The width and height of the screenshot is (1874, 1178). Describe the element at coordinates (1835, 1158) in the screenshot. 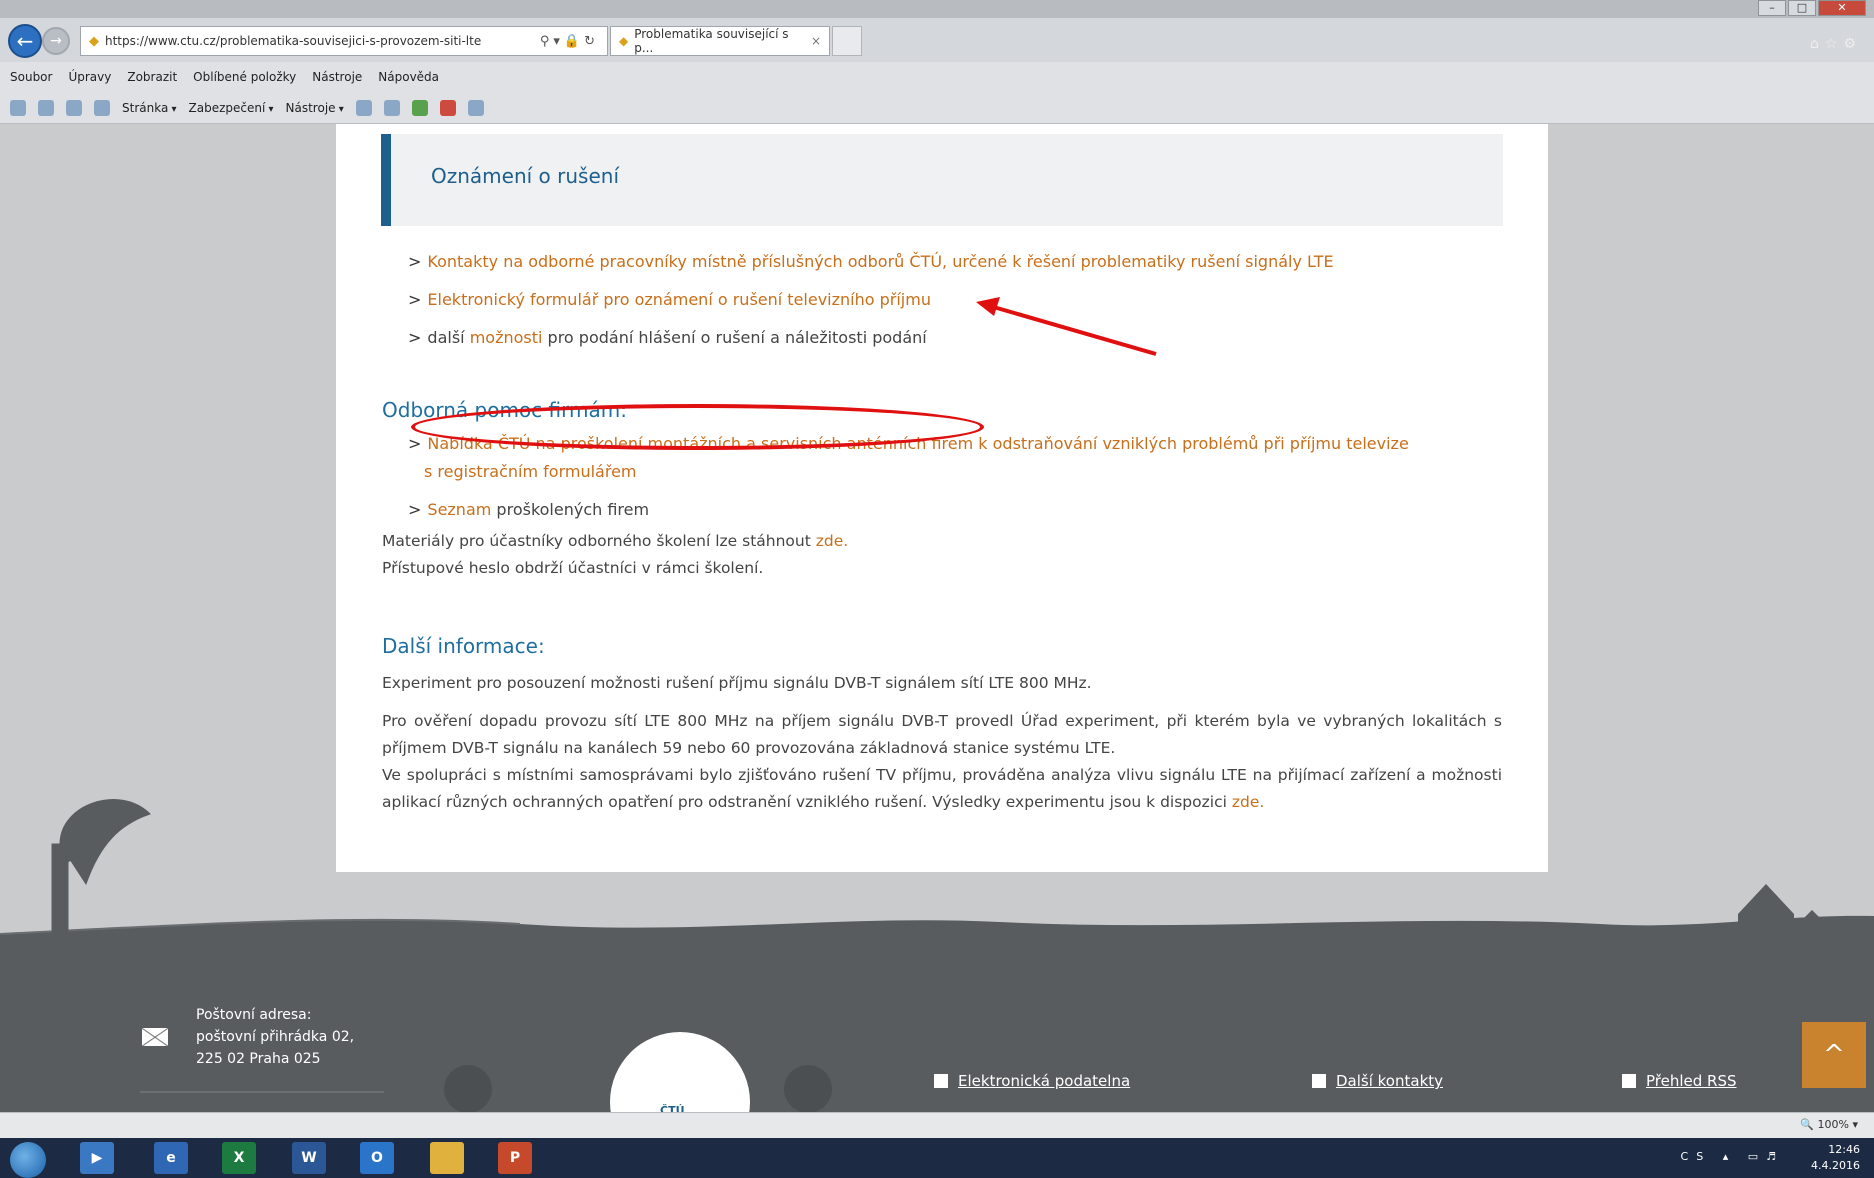

I see `clock: 12:46 4.4.2016` at that location.